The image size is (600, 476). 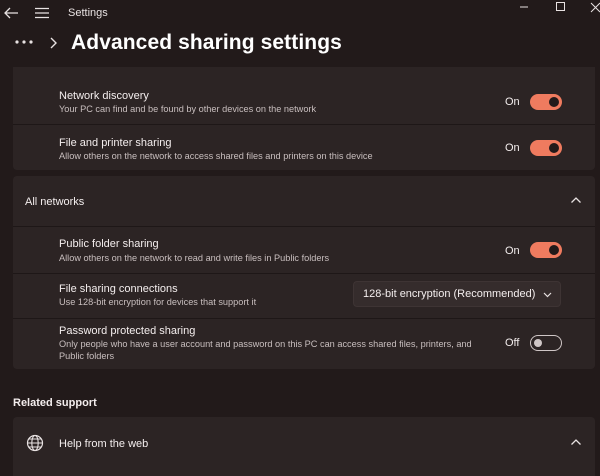 What do you see at coordinates (300, 14) in the screenshot?
I see `title-bar: Settings` at bounding box center [300, 14].